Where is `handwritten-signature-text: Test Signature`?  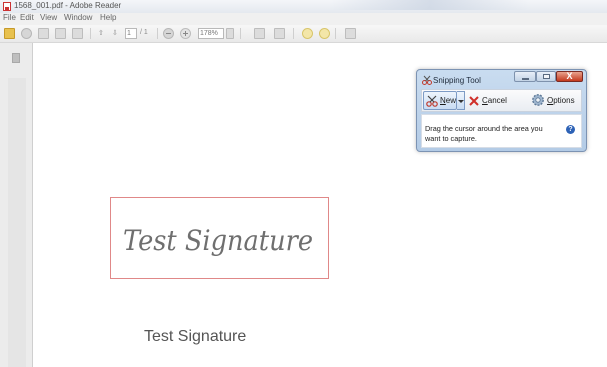
handwritten-signature-text: Test Signature is located at coordinates (218, 240).